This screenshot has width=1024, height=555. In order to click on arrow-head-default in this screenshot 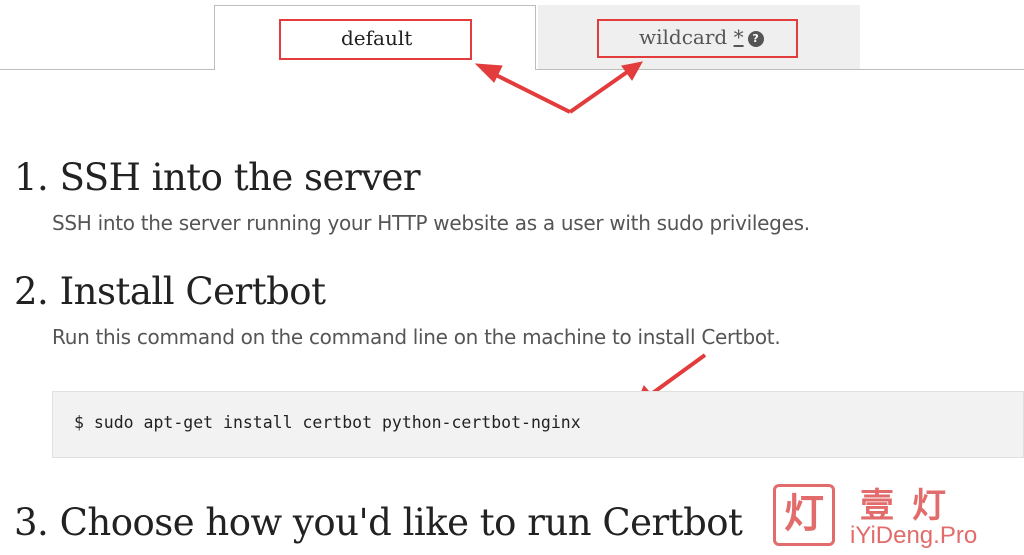, I will do `click(488, 73)`.